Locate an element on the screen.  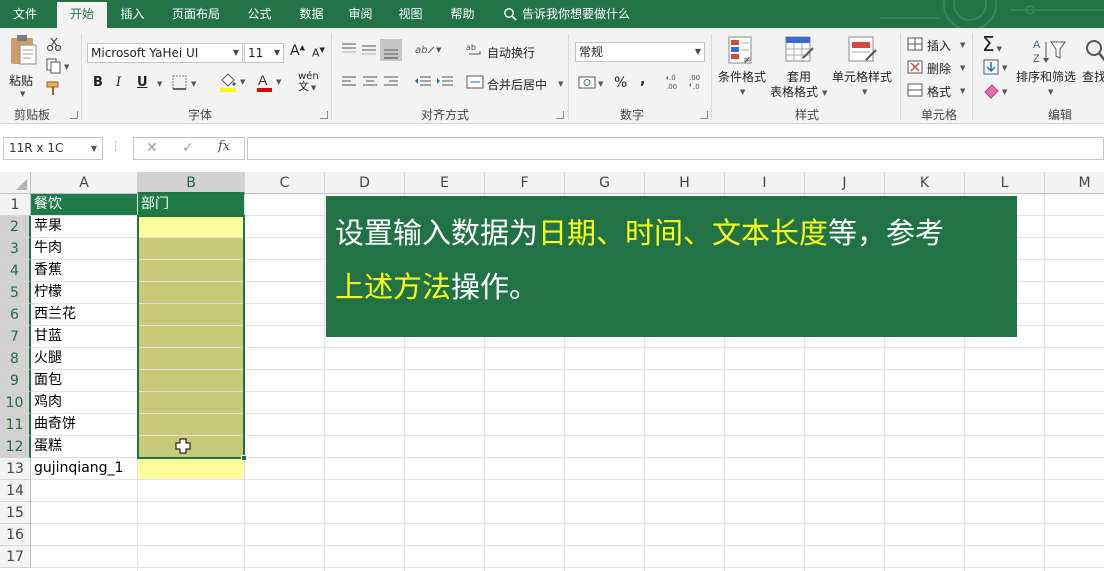
confirm-entry-button: ✓ is located at coordinates (188, 148).